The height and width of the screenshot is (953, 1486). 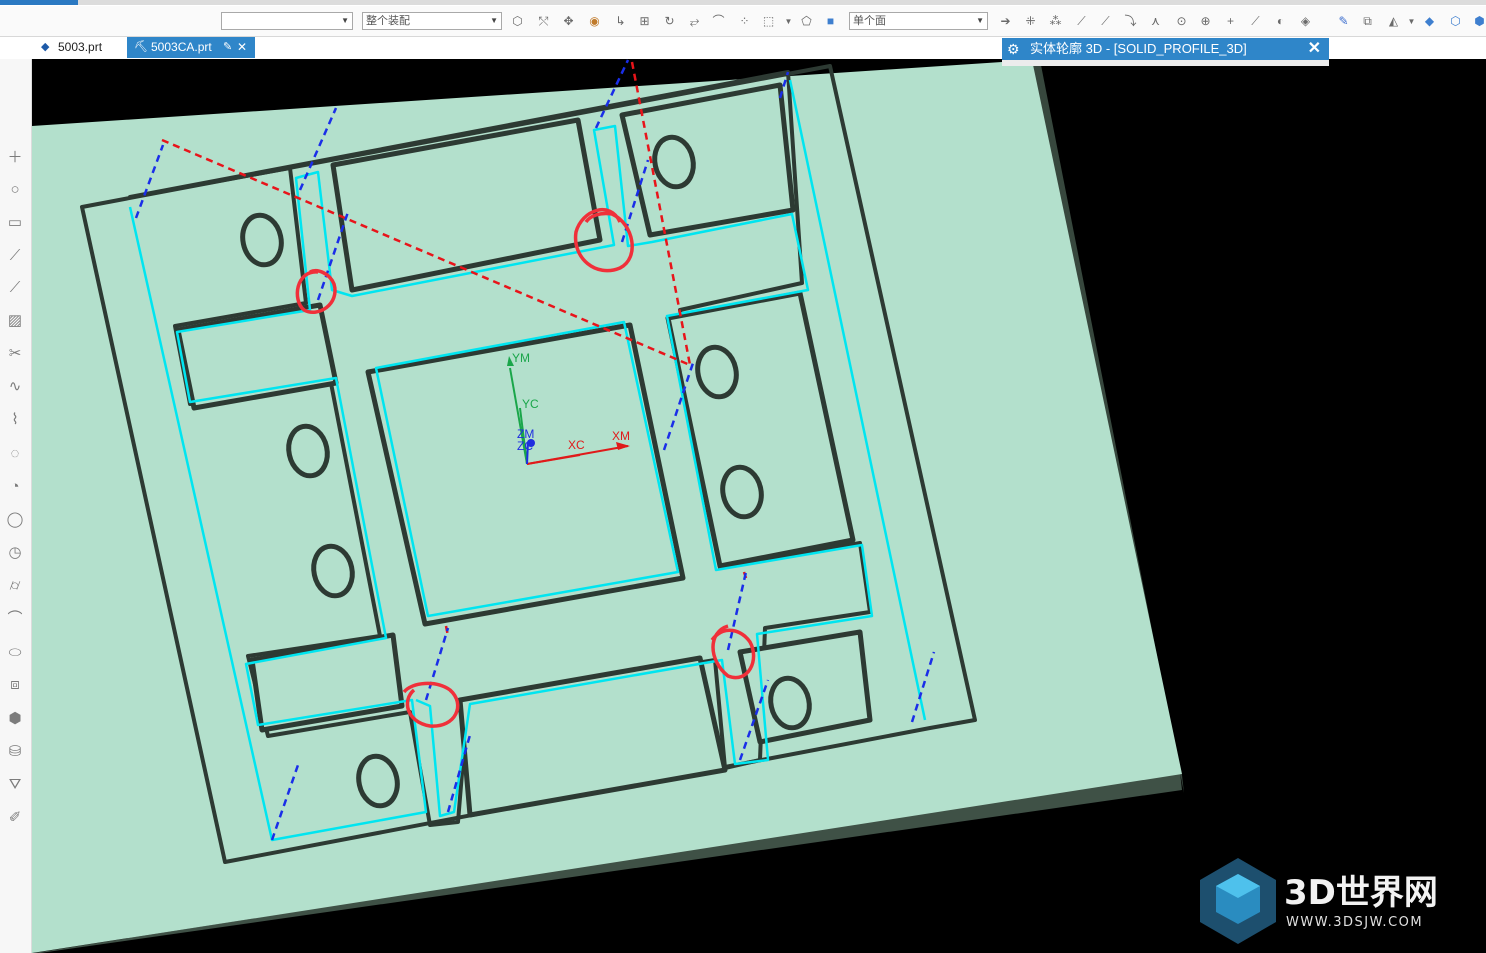 I want to click on measure-icon: ✐, so click(x=15, y=818).